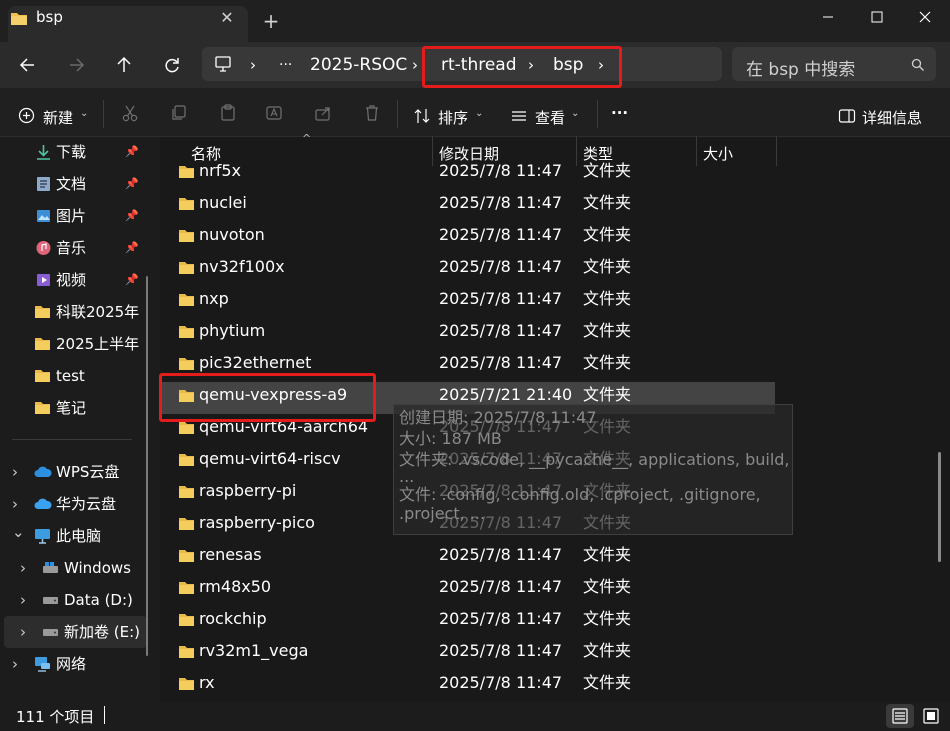 This screenshot has width=950, height=731. I want to click on maximize-button, so click(876, 17).